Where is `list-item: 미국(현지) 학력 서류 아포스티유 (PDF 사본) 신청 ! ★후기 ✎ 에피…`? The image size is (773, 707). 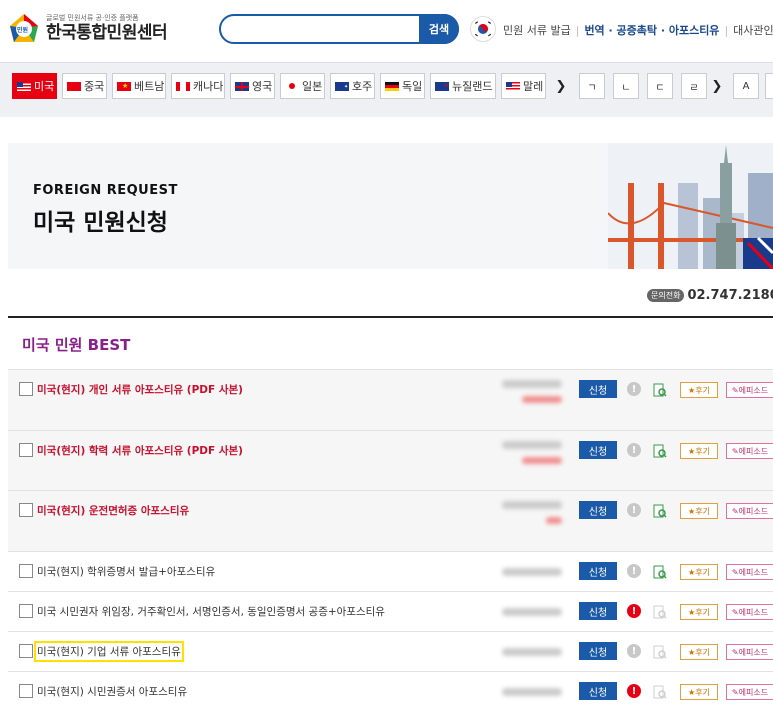 list-item: 미국(현지) 학력 서류 아포스티유 (PDF 사본) 신청 ! ★후기 ✎ 에피… is located at coordinates (390, 460).